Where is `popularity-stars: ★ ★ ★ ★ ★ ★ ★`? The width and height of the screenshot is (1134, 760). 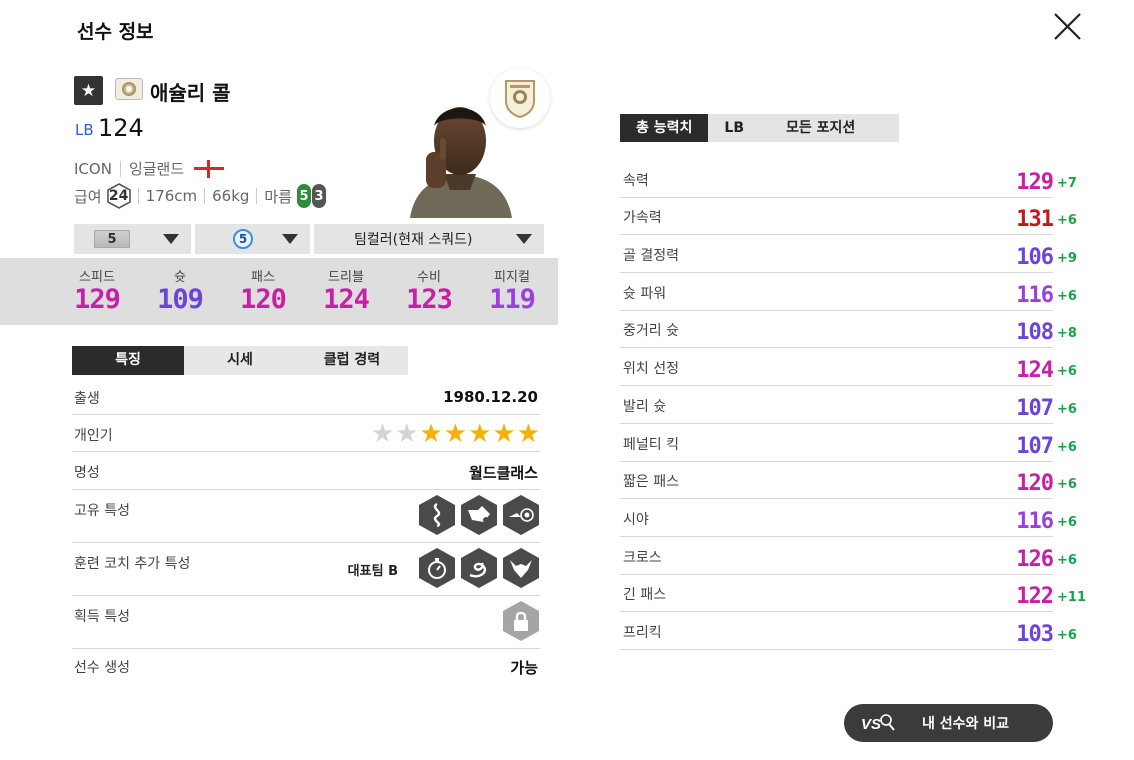
popularity-stars: ★ ★ ★ ★ ★ ★ ★ is located at coordinates (455, 434).